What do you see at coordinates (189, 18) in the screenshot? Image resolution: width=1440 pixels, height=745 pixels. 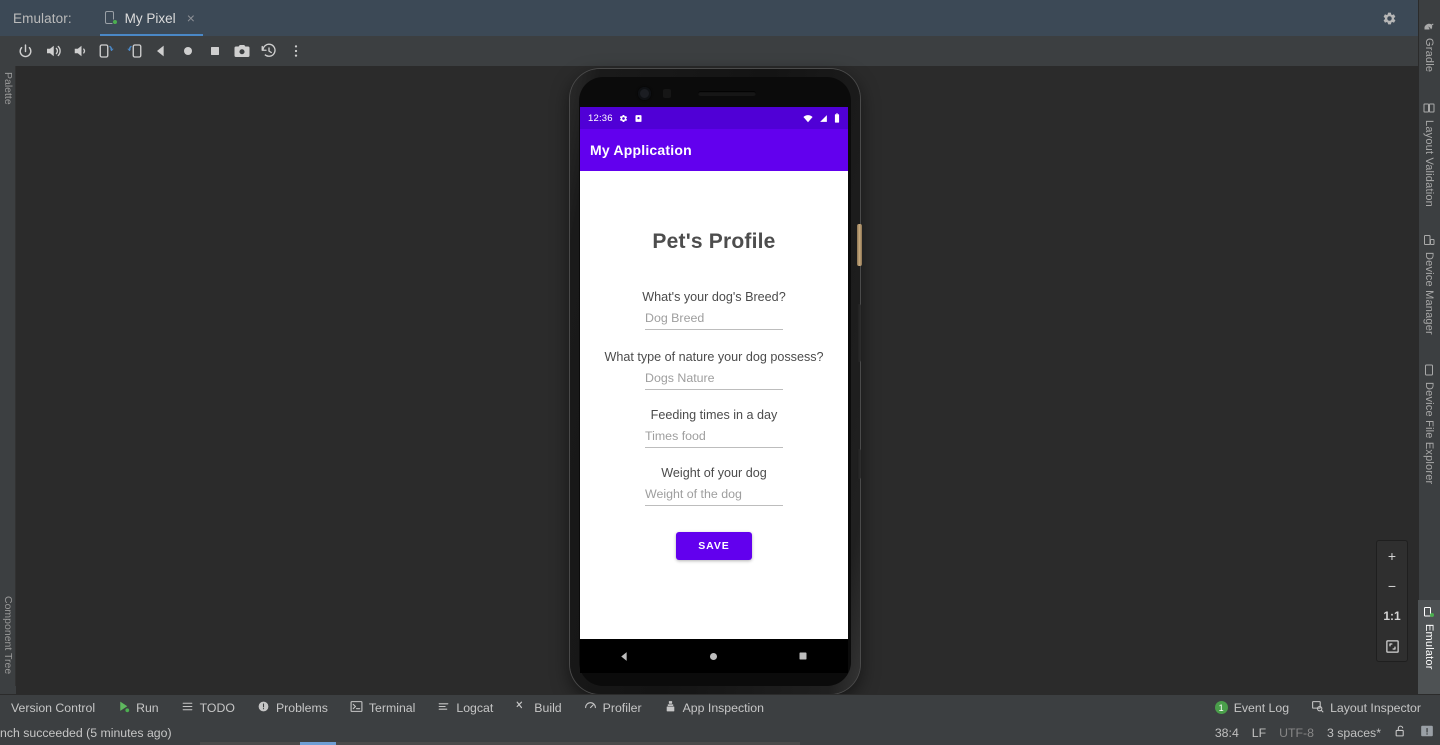 I see `close-icon: ×` at bounding box center [189, 18].